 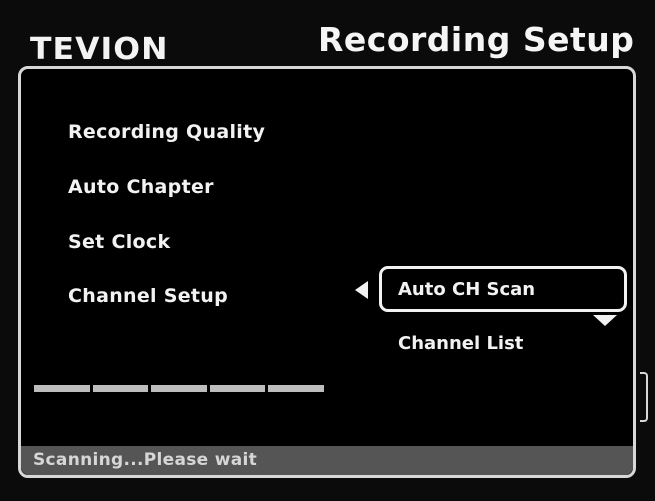 What do you see at coordinates (605, 320) in the screenshot?
I see `down-arrow-icon` at bounding box center [605, 320].